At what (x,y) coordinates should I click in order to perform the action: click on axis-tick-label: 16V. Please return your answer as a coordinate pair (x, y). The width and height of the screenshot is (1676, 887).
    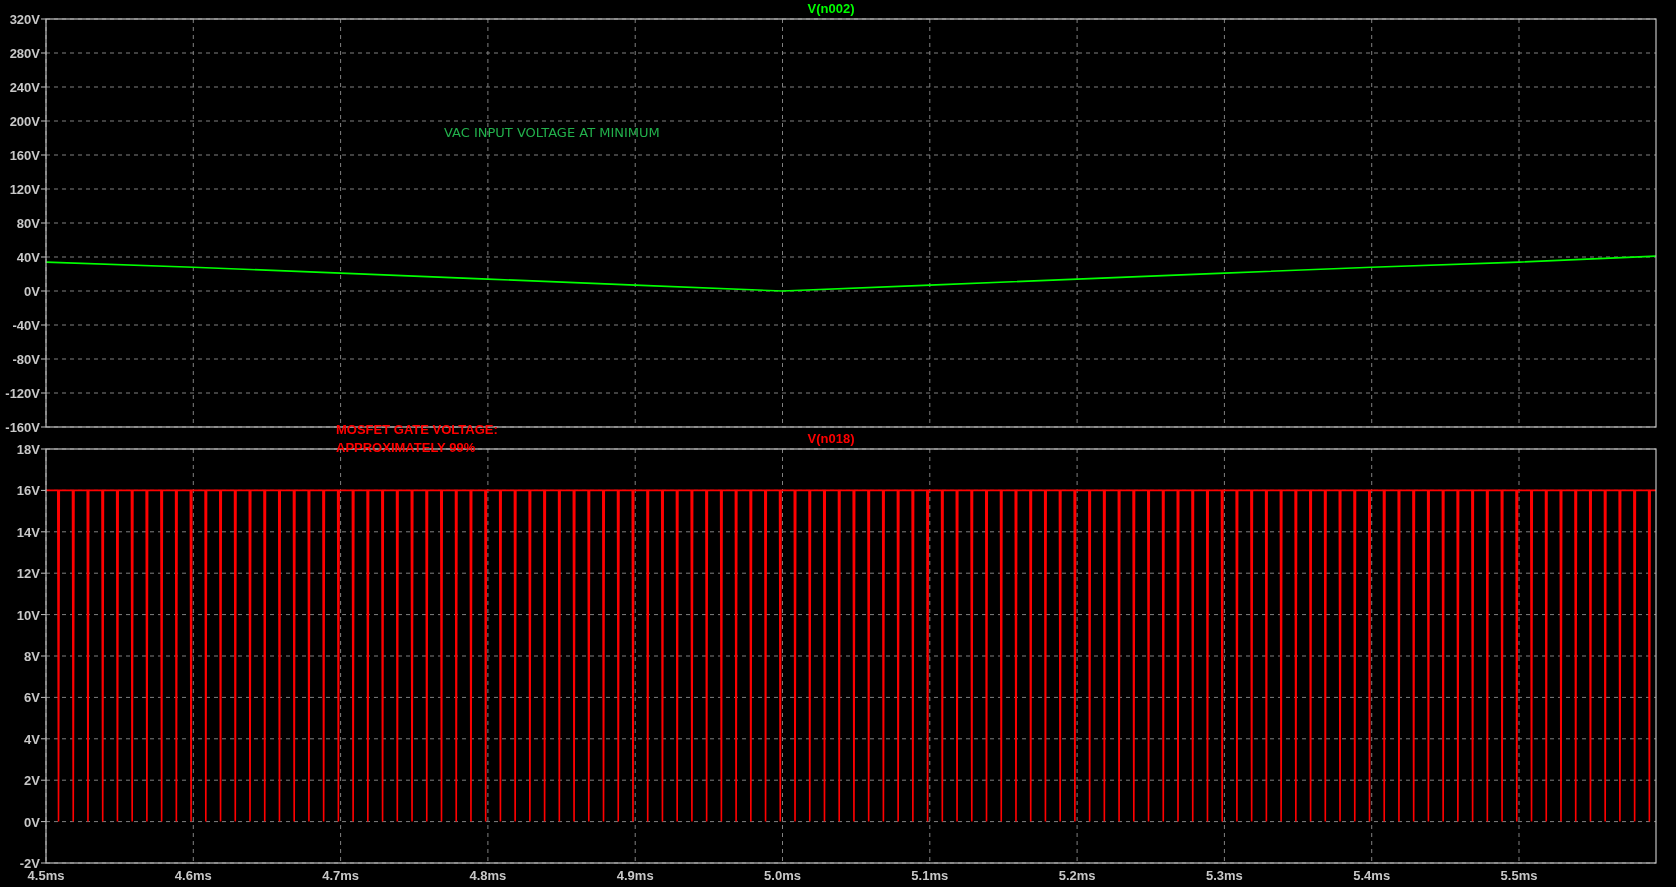
    Looking at the image, I should click on (28, 491).